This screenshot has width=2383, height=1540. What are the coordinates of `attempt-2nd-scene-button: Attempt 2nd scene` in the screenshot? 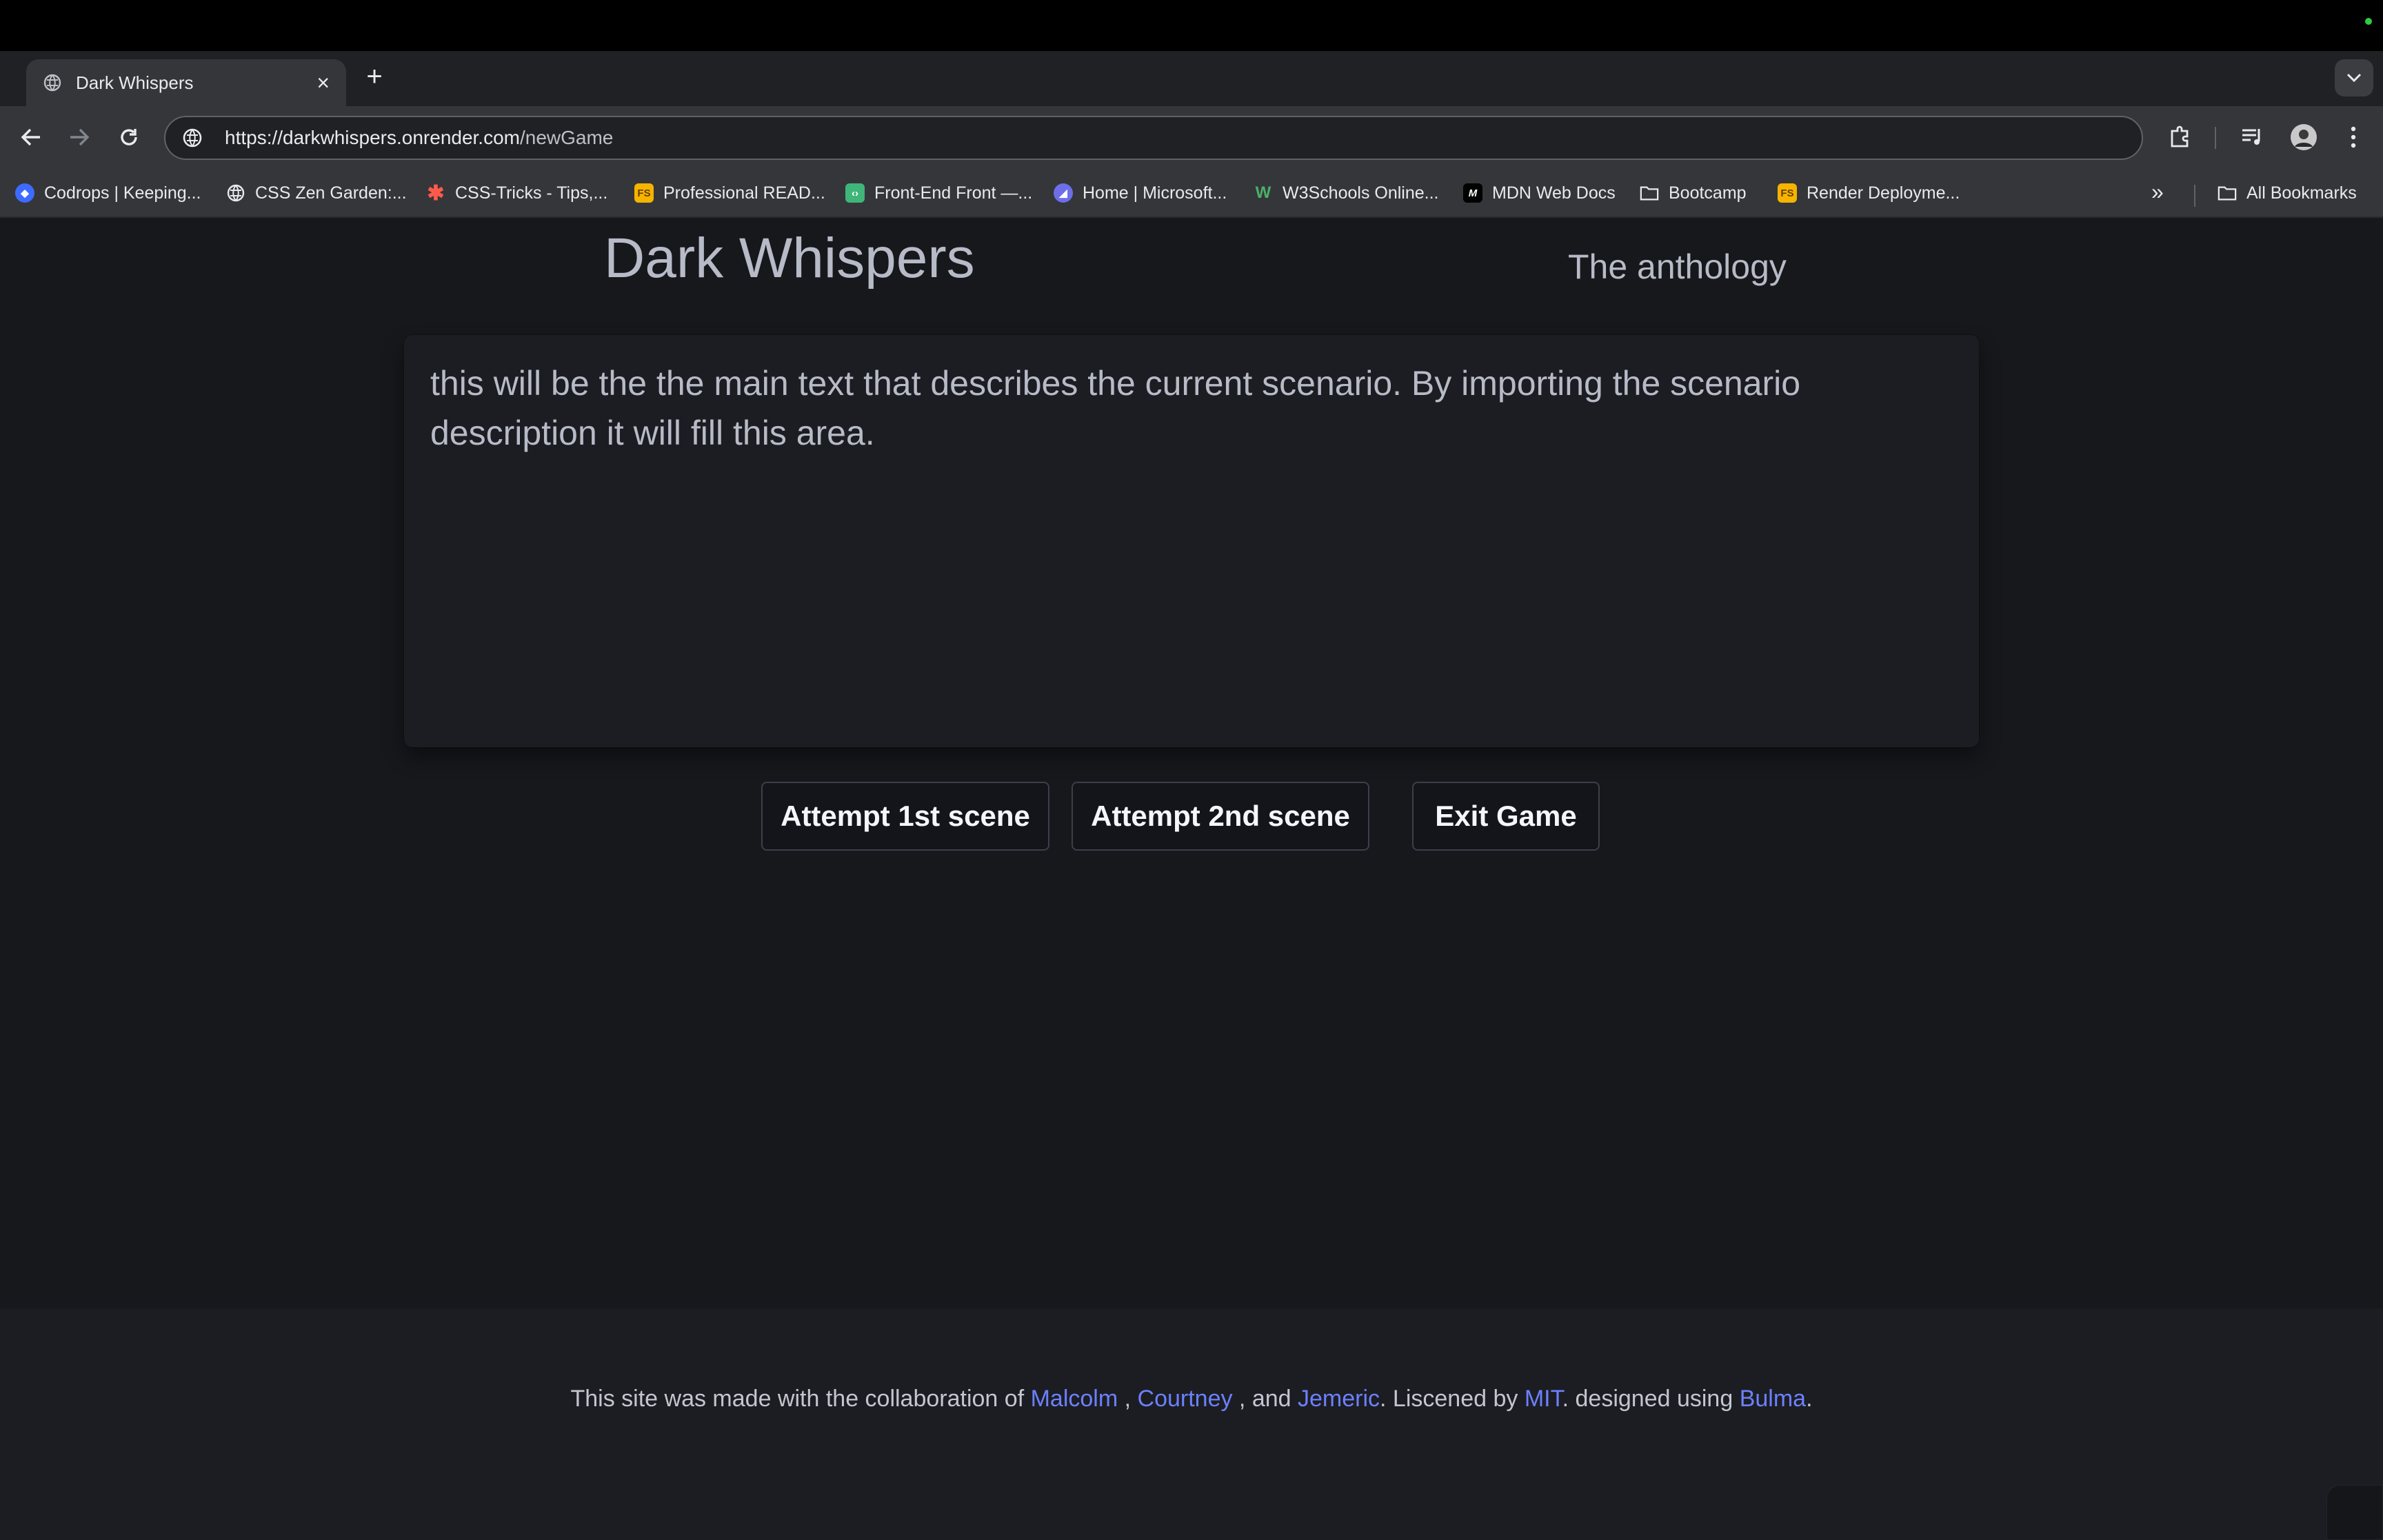 It's located at (1220, 817).